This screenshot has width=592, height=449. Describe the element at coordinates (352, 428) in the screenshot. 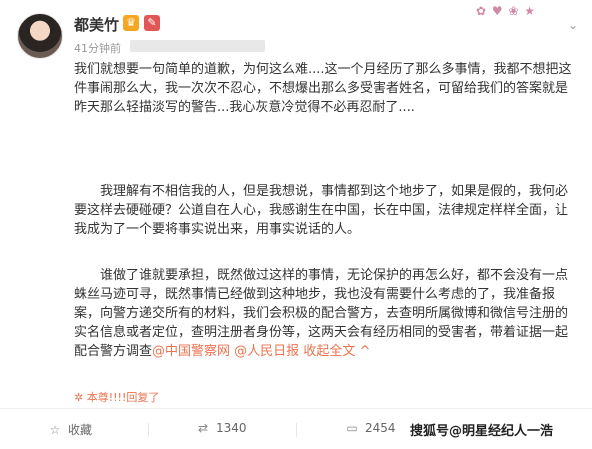

I see `comment-icon: ▭` at that location.